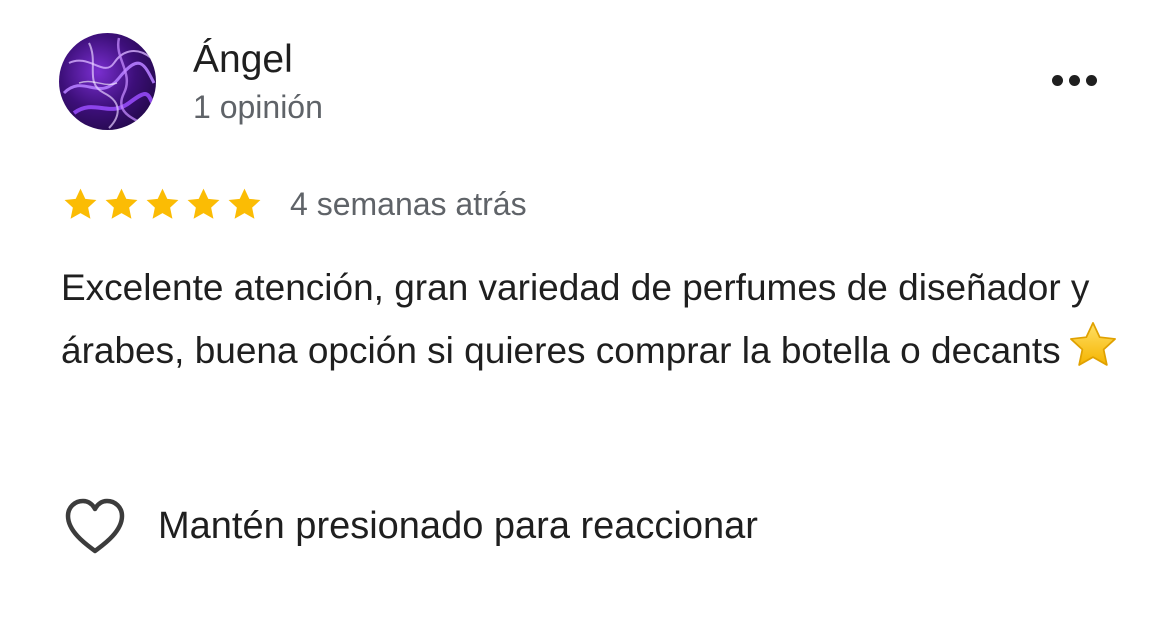 The image size is (1170, 618). I want to click on reviewer-review-count: 1 opinión, so click(258, 107).